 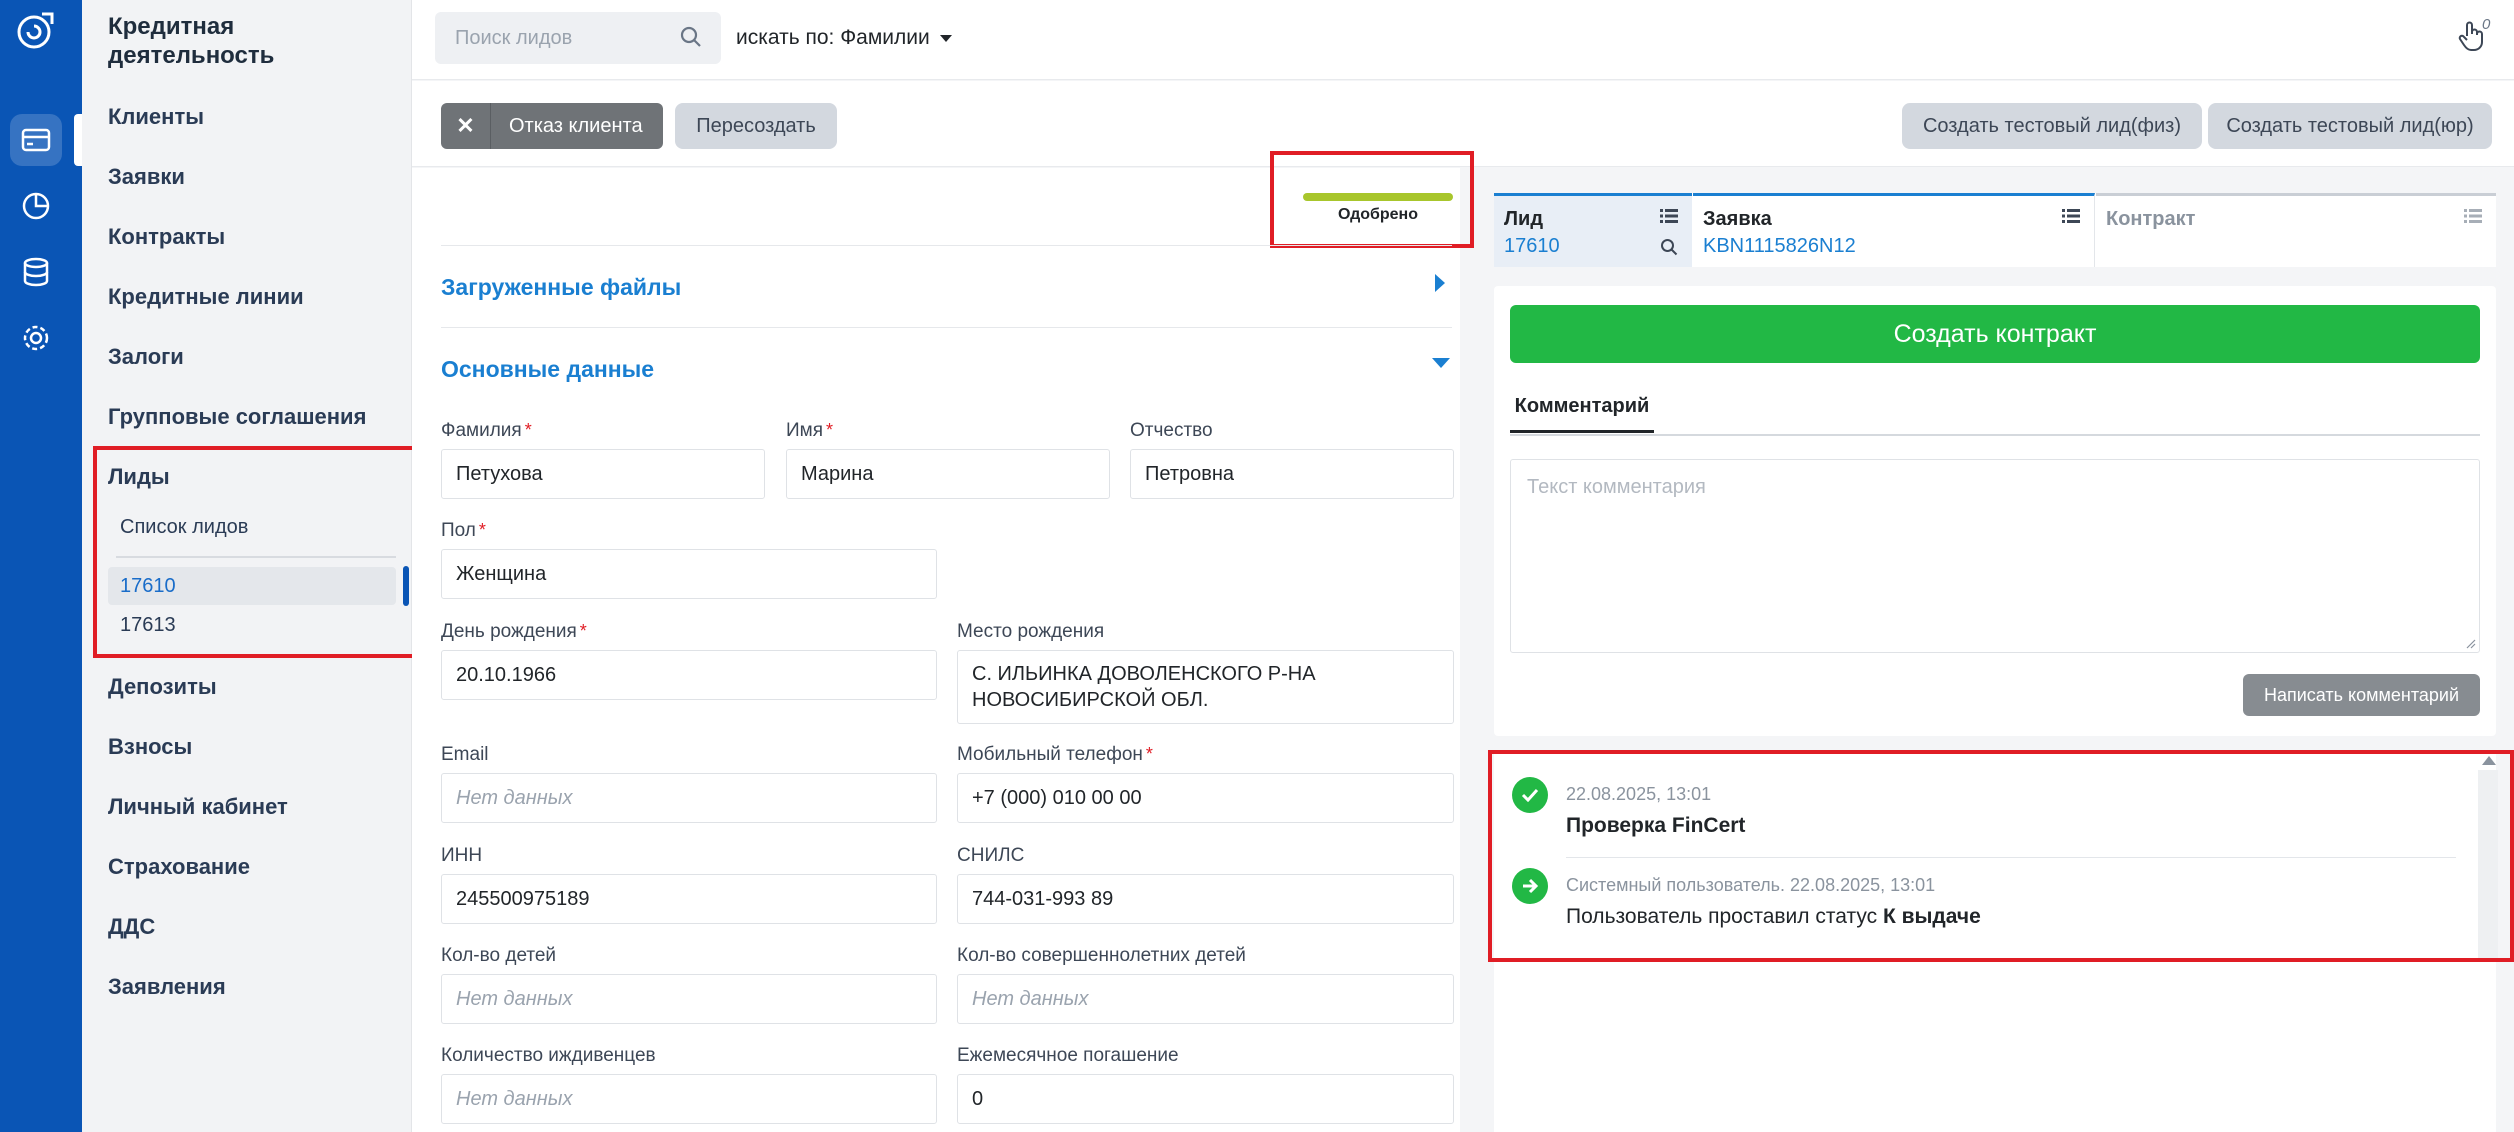 I want to click on dependents-label: Количество иждивенцев, so click(x=548, y=1055).